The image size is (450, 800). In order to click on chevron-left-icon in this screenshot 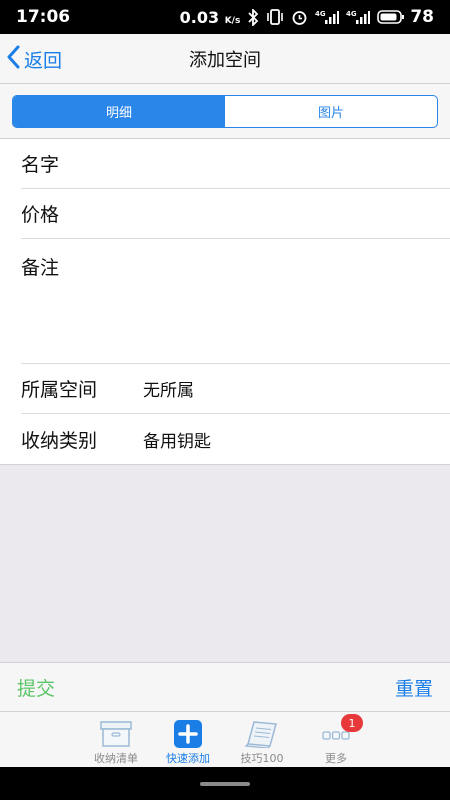, I will do `click(13, 59)`.